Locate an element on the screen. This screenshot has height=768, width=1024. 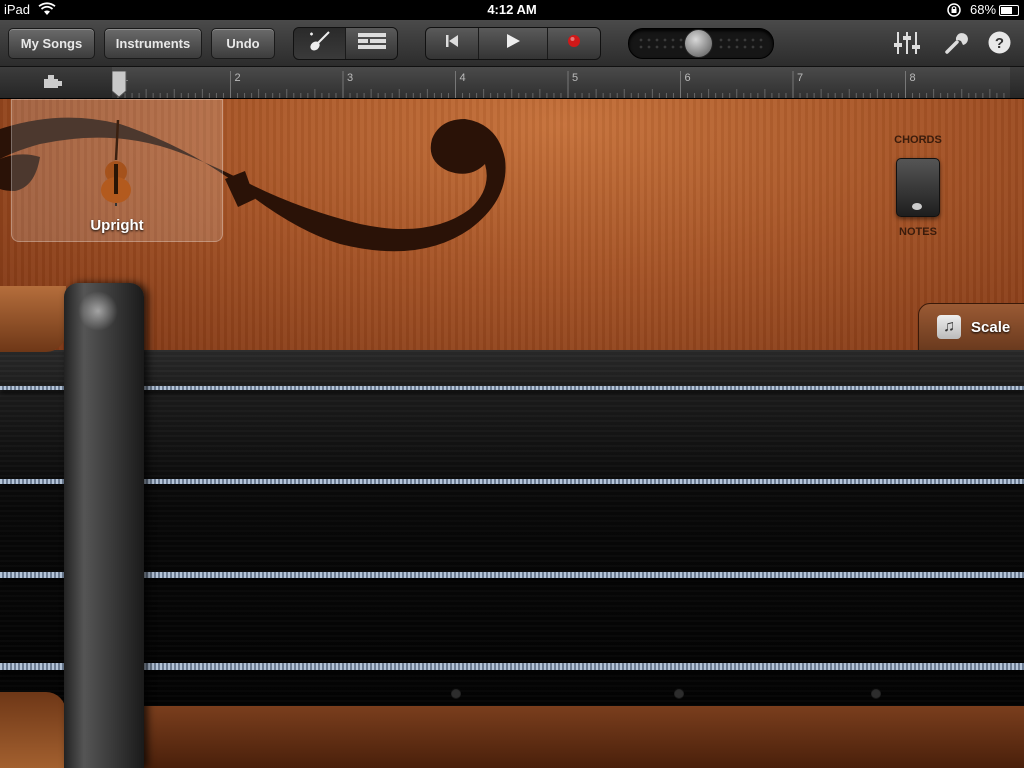
guitar-view-icon is located at coordinates (320, 43).